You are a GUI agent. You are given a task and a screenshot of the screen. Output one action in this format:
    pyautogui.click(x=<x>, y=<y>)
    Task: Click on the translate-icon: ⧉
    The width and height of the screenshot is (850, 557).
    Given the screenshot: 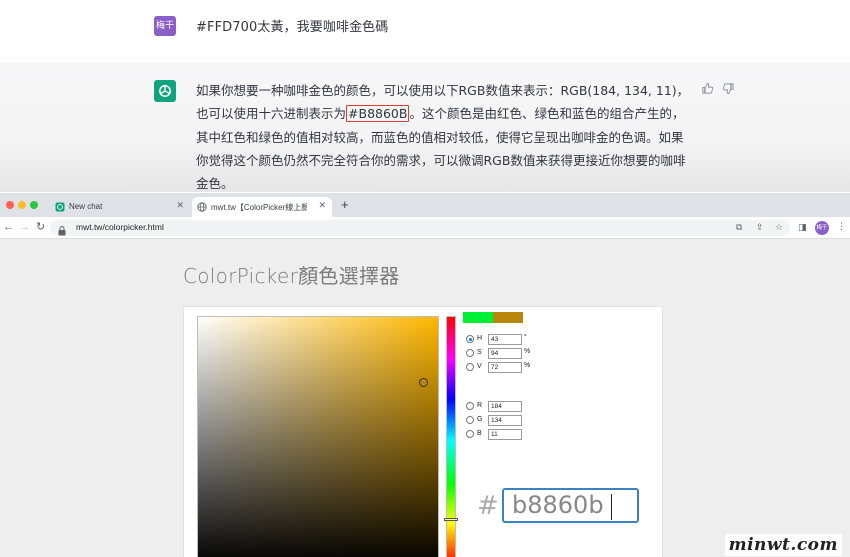 What is the action you would take?
    pyautogui.click(x=739, y=227)
    